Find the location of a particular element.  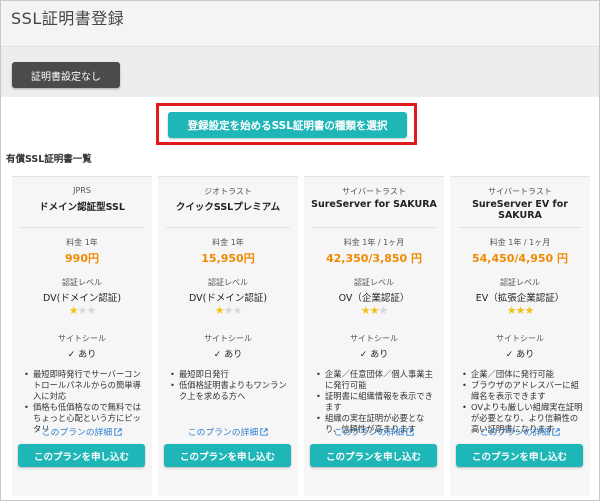

feature-item: 企業／任意団体／個人事業主に発行可能 is located at coordinates (377, 380).